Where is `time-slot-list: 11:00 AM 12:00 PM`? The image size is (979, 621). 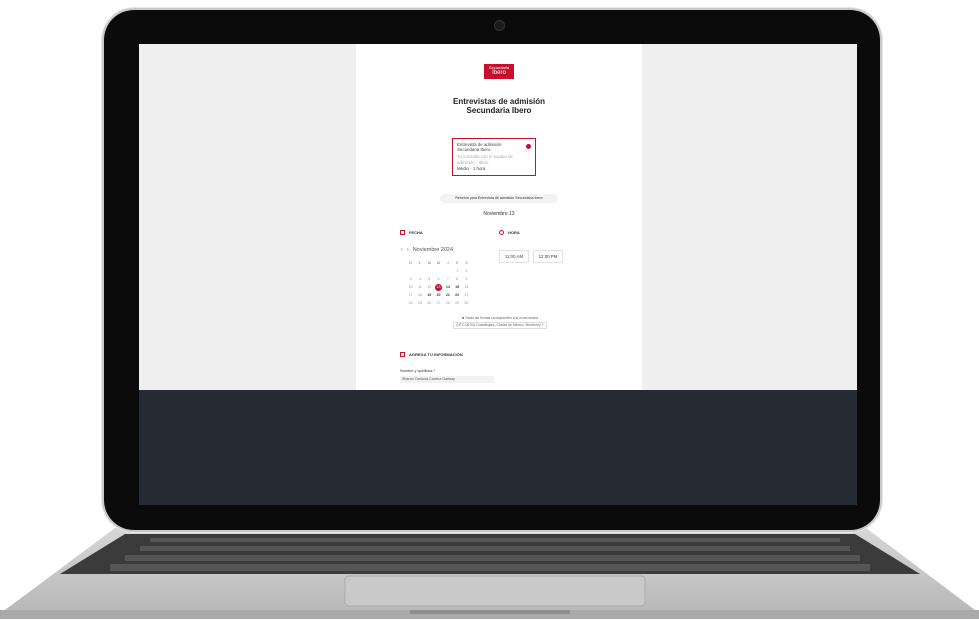 time-slot-list: 11:00 AM 12:00 PM is located at coordinates (531, 256).